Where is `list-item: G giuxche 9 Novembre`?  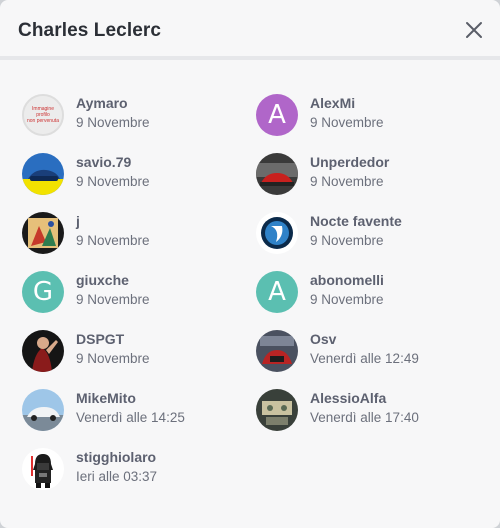
list-item: G giuxche 9 Novembre is located at coordinates (132, 295).